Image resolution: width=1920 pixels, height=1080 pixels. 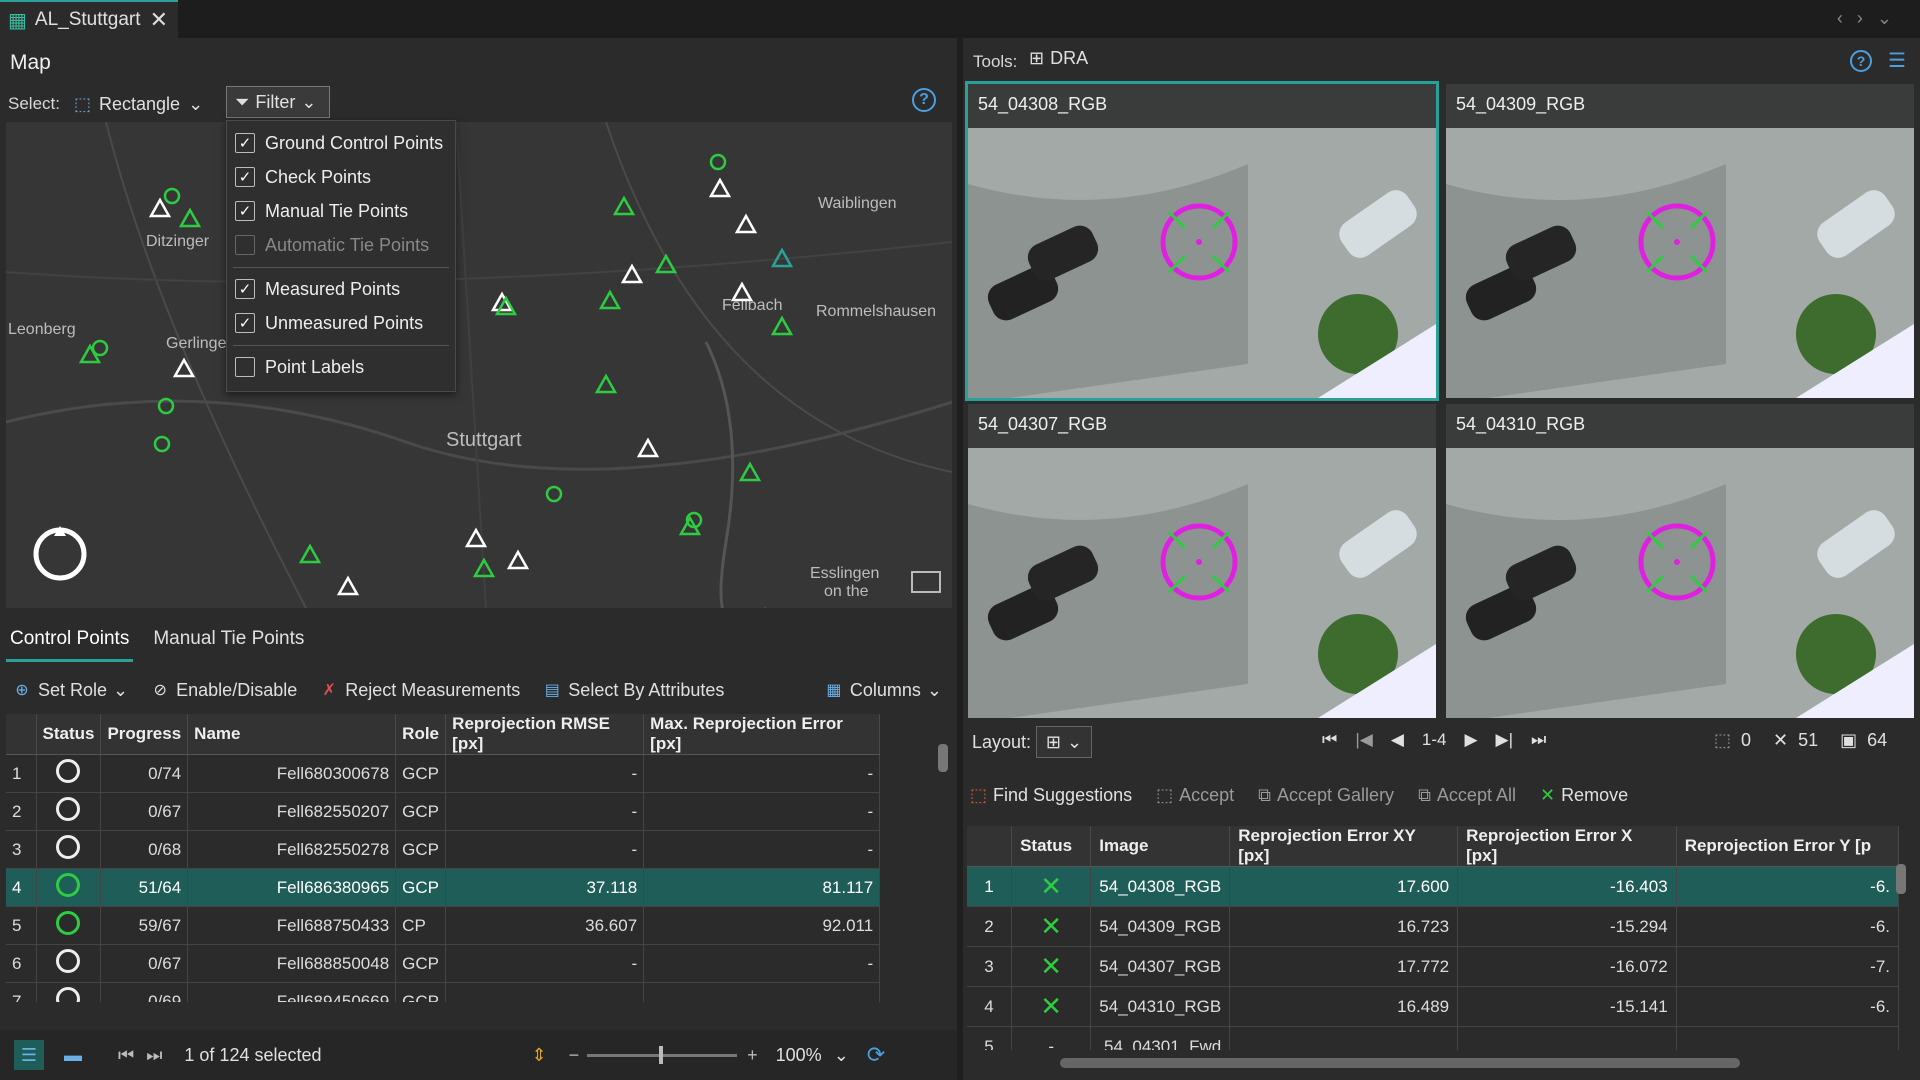 I want to click on close-icon: ✕, so click(x=159, y=20).